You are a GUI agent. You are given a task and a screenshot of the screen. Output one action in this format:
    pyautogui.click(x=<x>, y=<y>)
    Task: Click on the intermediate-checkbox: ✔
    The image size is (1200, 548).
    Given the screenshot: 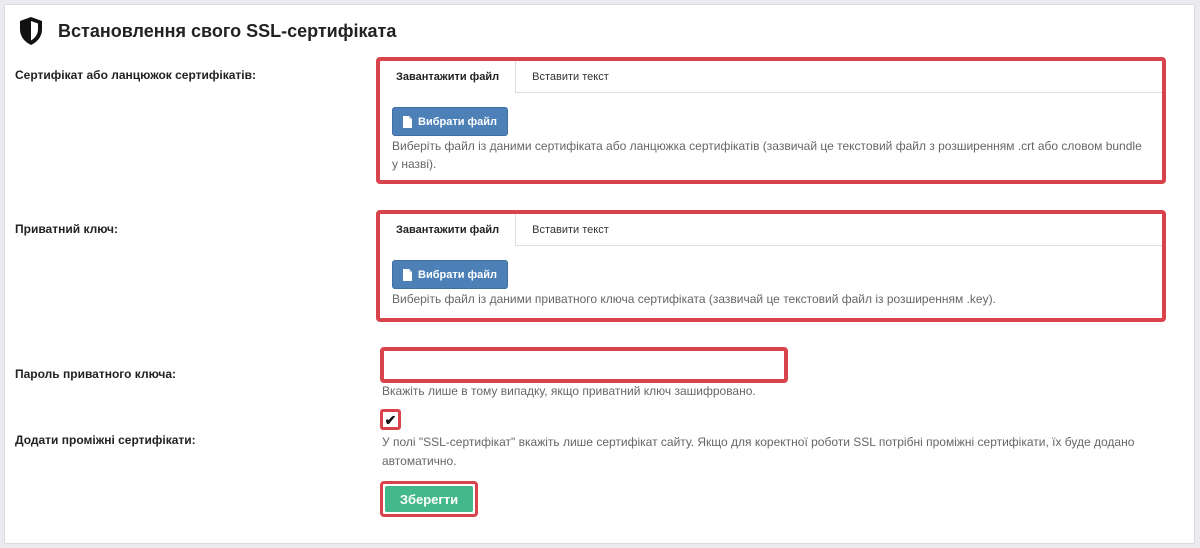 What is the action you would take?
    pyautogui.click(x=390, y=419)
    